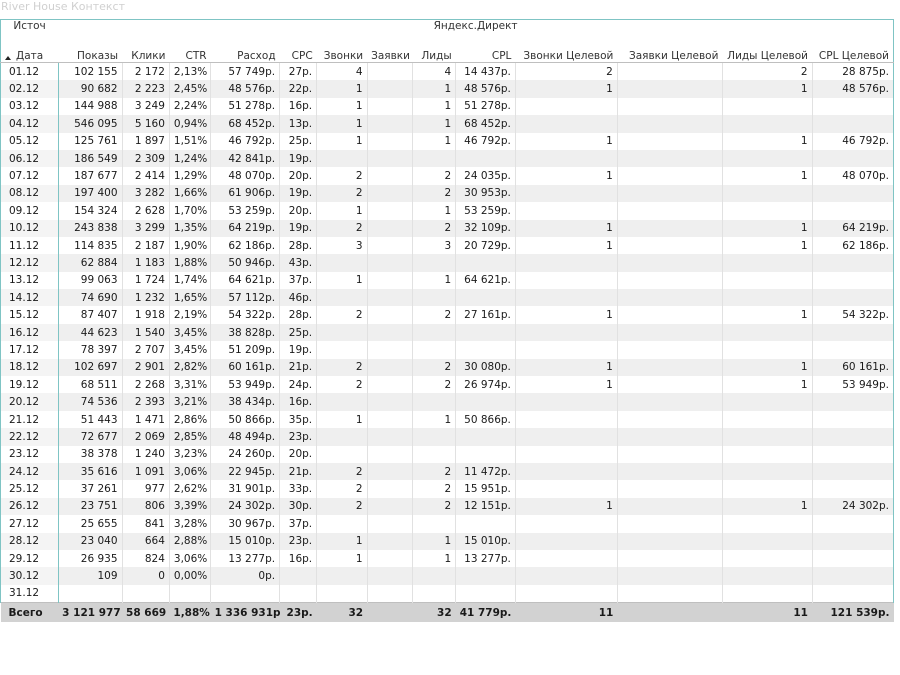  What do you see at coordinates (485, 106) in the screenshot?
I see `table-cell: 51 278р.` at bounding box center [485, 106].